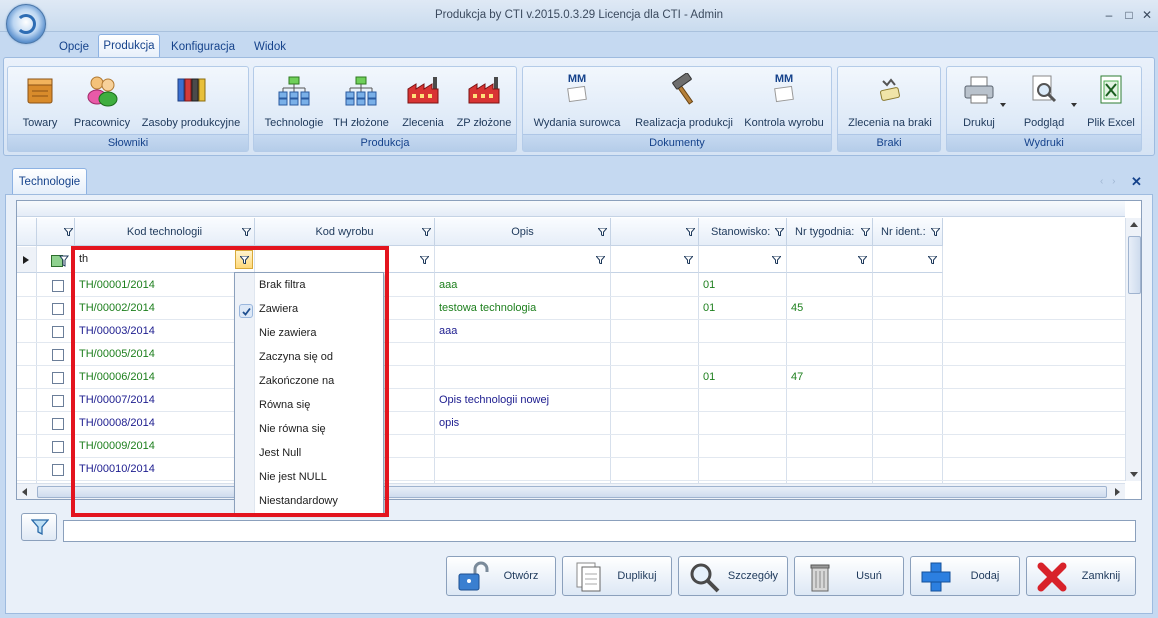 This screenshot has height=618, width=1158. Describe the element at coordinates (743, 232) in the screenshot. I see `header-stanowisko: Stanowisko:` at that location.